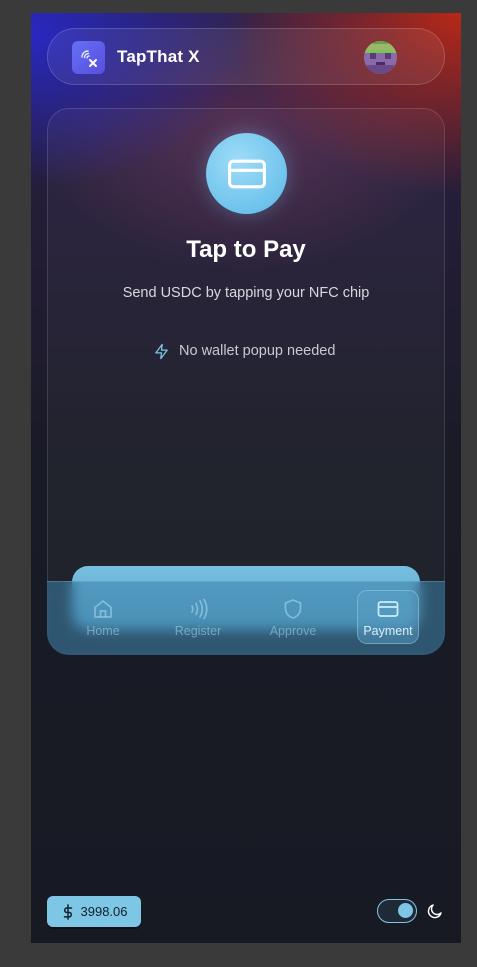 The height and width of the screenshot is (967, 477). I want to click on avatar, so click(380, 57).